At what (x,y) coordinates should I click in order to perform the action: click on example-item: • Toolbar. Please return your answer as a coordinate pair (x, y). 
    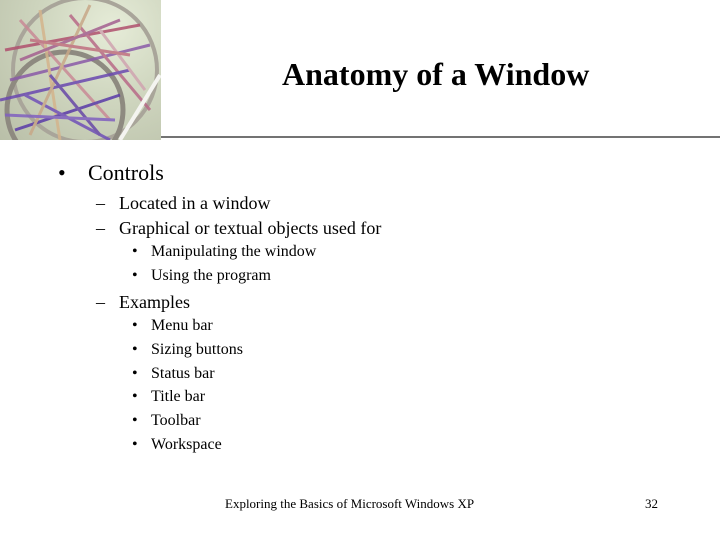
    Looking at the image, I should click on (166, 421).